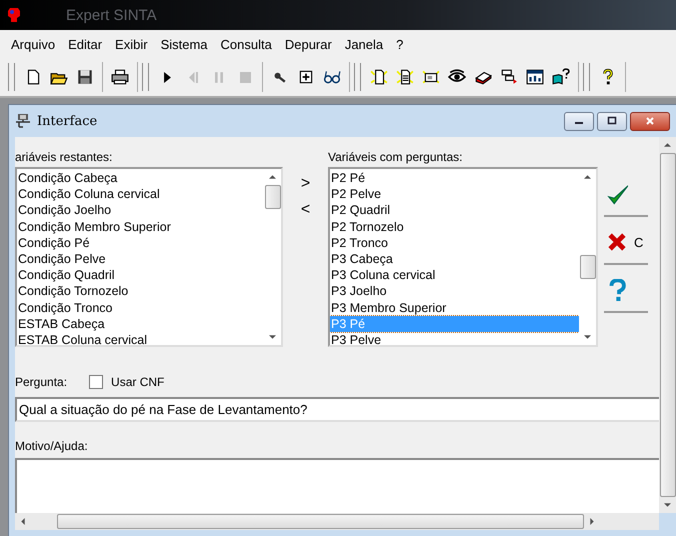 Image resolution: width=676 pixels, height=536 pixels. What do you see at coordinates (454, 291) in the screenshot?
I see `list-item: P3 Joelho` at bounding box center [454, 291].